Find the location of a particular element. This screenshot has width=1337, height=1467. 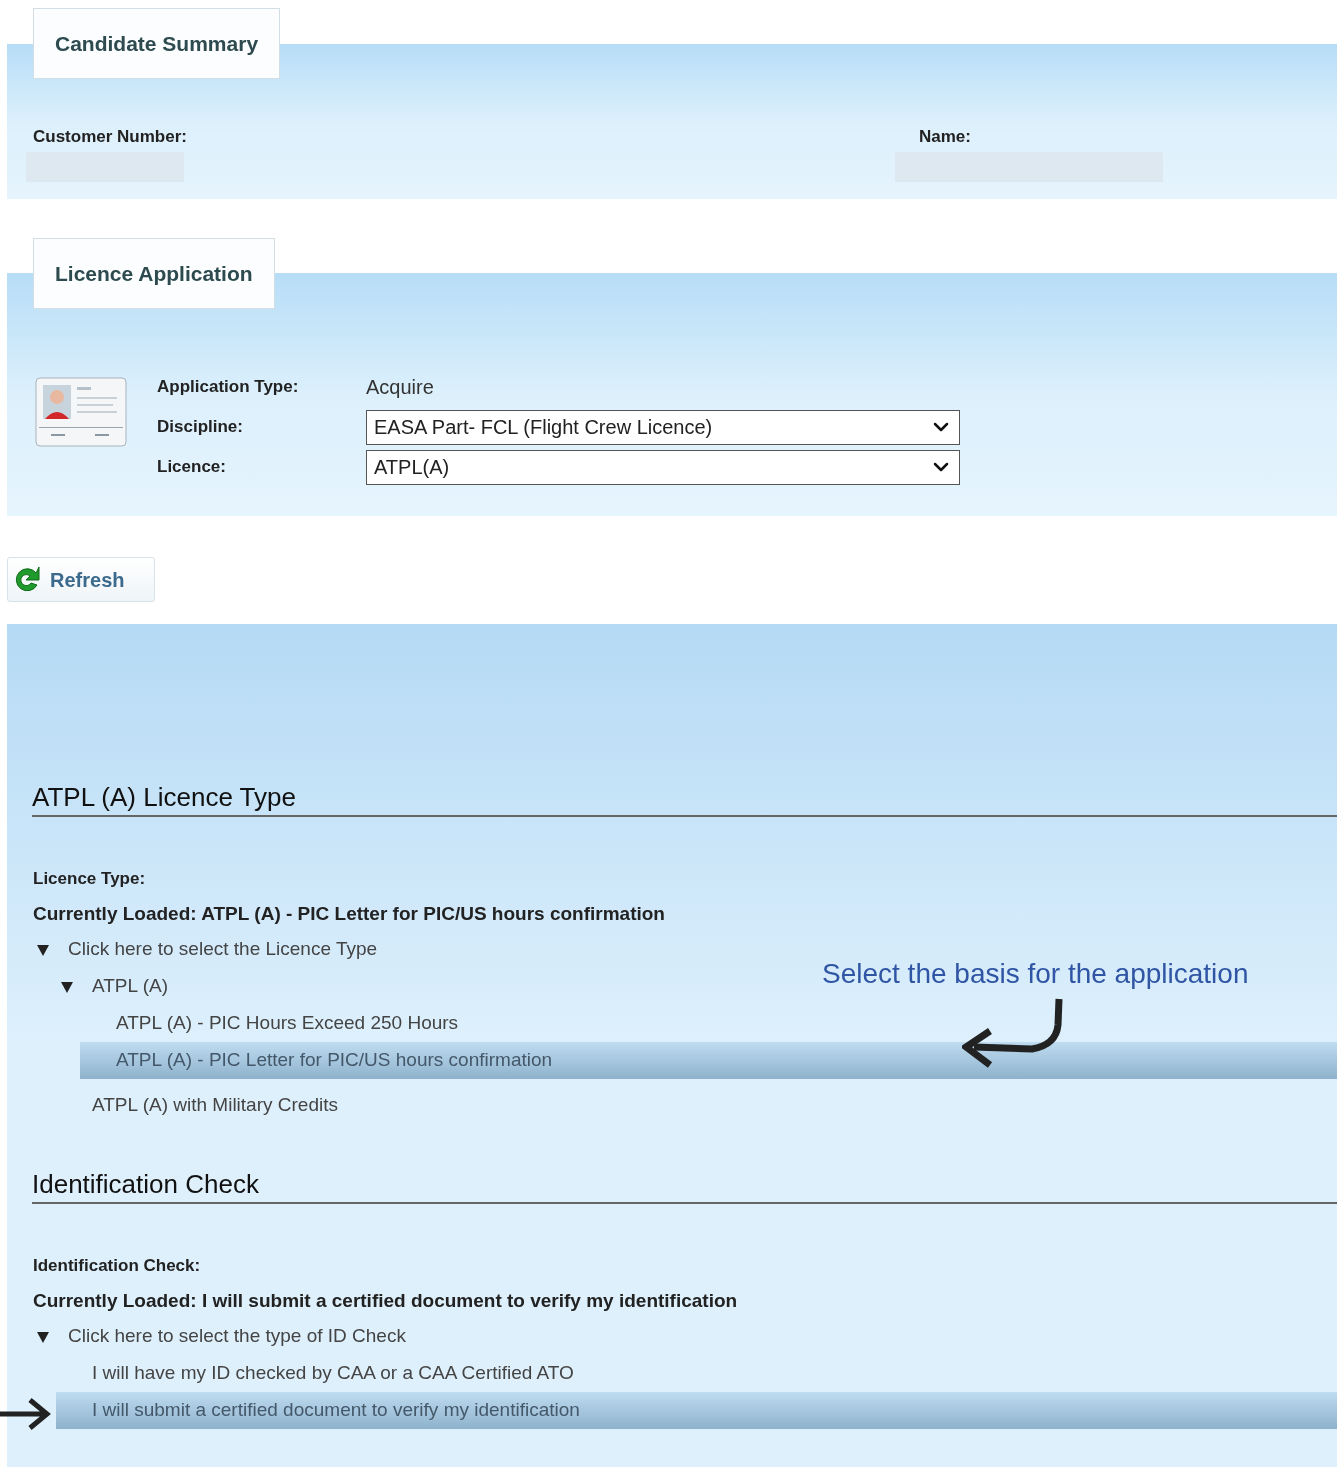

dropdown-select: ATPL(A) is located at coordinates (663, 467).